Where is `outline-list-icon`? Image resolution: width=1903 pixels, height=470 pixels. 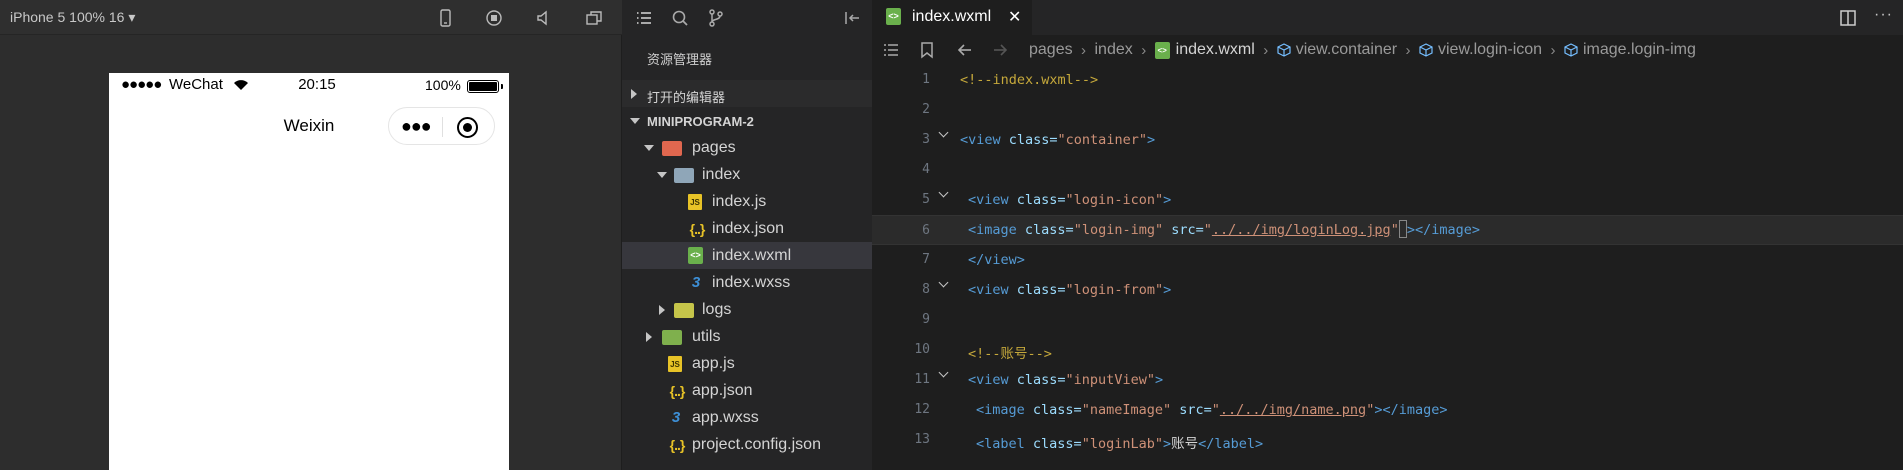
outline-list-icon is located at coordinates (891, 50).